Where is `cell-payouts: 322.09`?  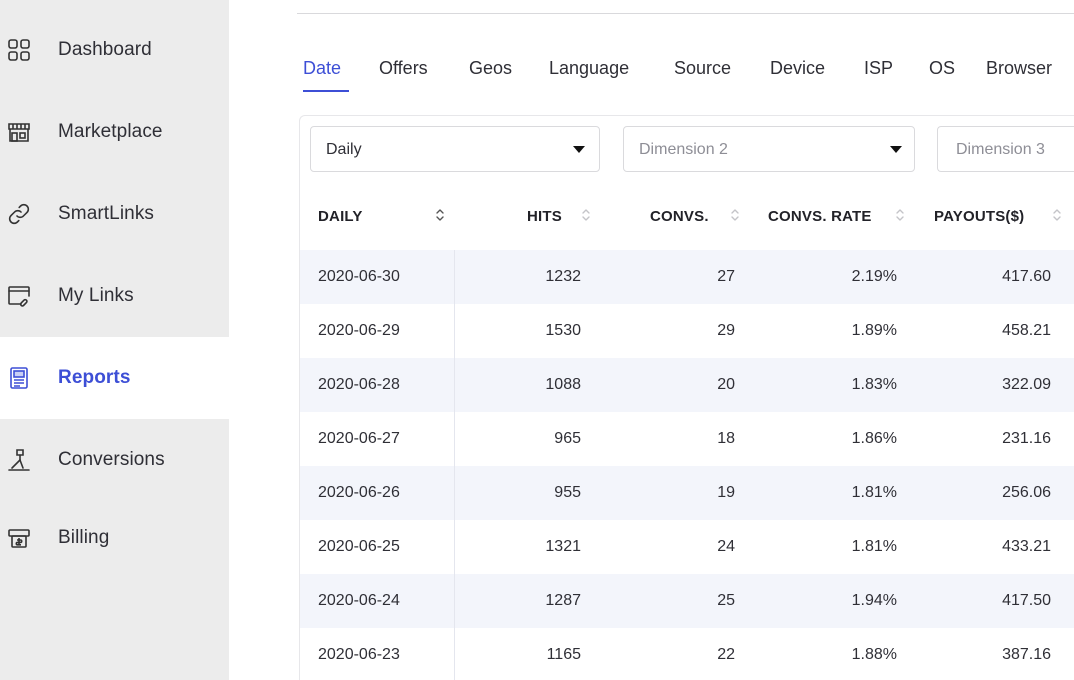
cell-payouts: 322.09 is located at coordinates (1026, 384).